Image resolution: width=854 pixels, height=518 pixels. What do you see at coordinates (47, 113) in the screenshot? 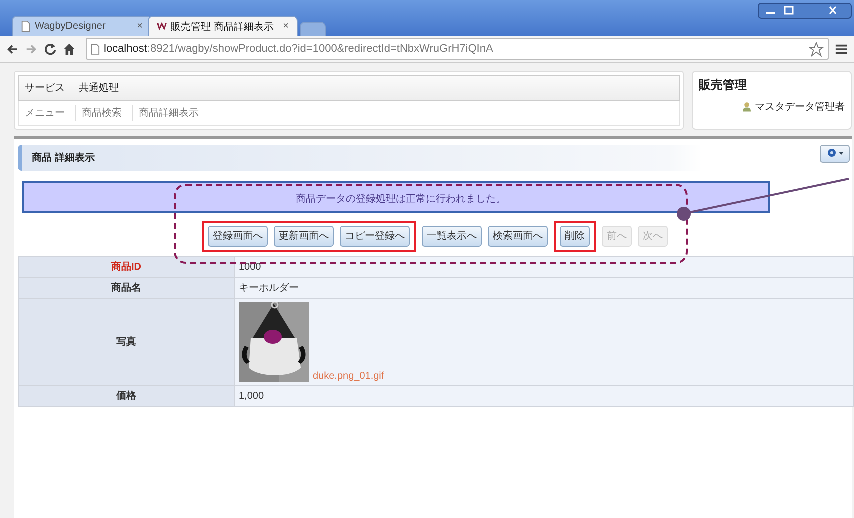
I see `breadcrumb-item: メニュー` at bounding box center [47, 113].